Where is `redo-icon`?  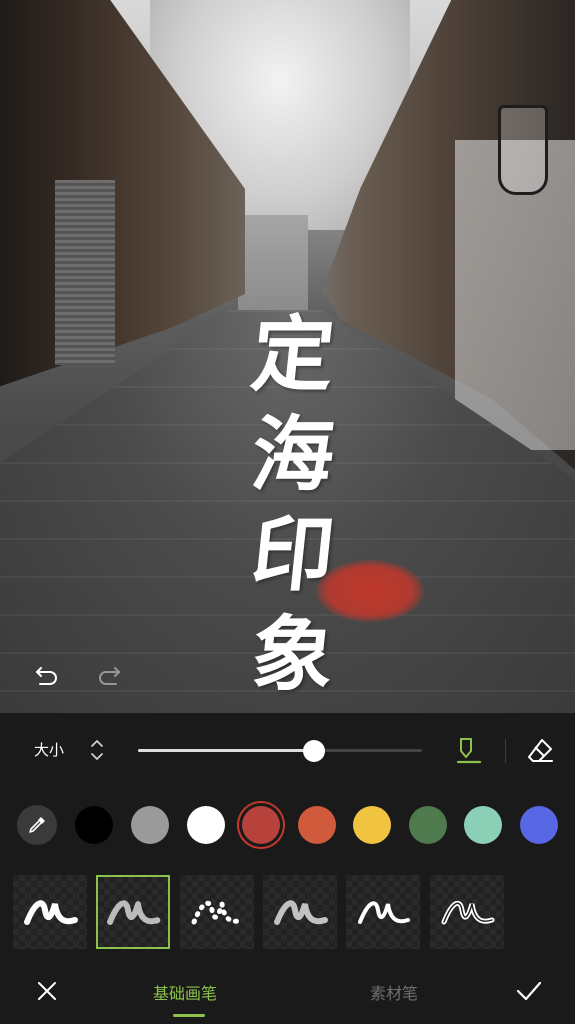
redo-icon is located at coordinates (109, 676).